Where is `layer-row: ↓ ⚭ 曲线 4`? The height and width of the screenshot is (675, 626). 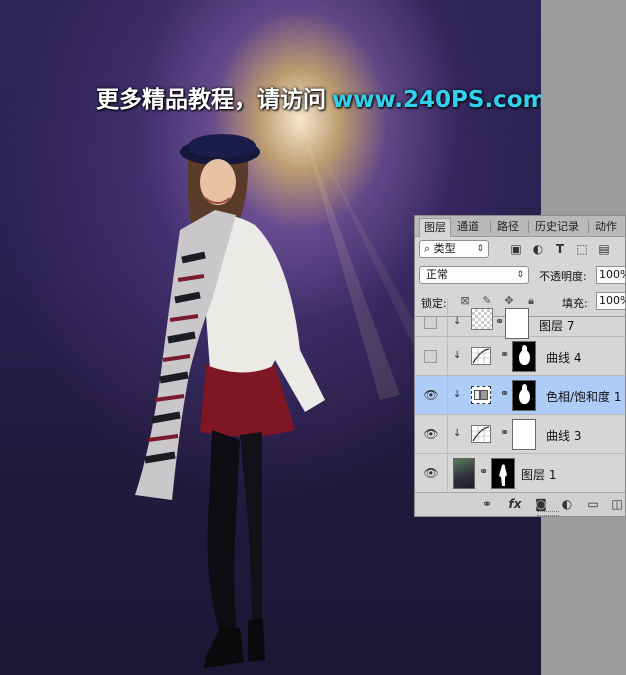 layer-row: ↓ ⚭ 曲线 4 is located at coordinates (520, 356).